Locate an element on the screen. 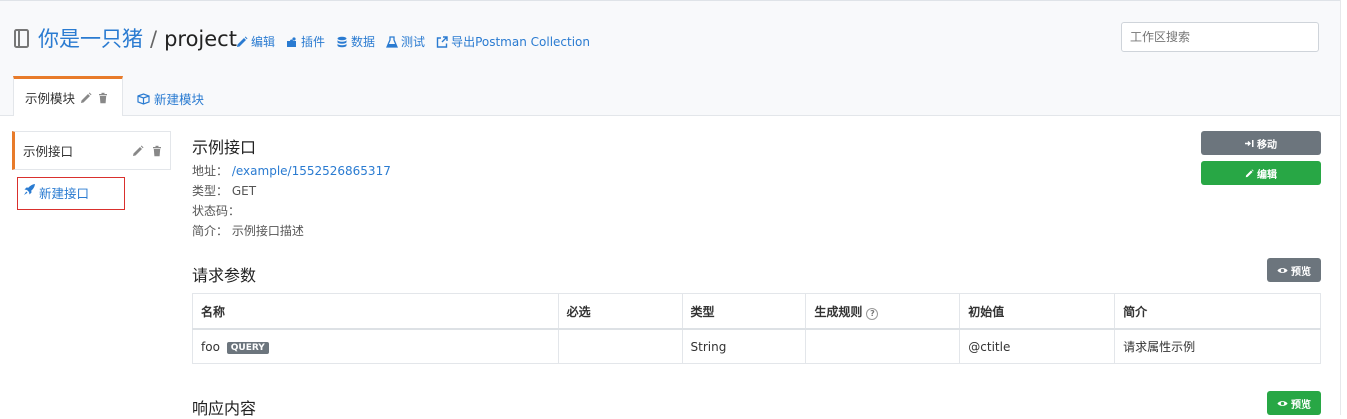  book-icon is located at coordinates (21, 38).